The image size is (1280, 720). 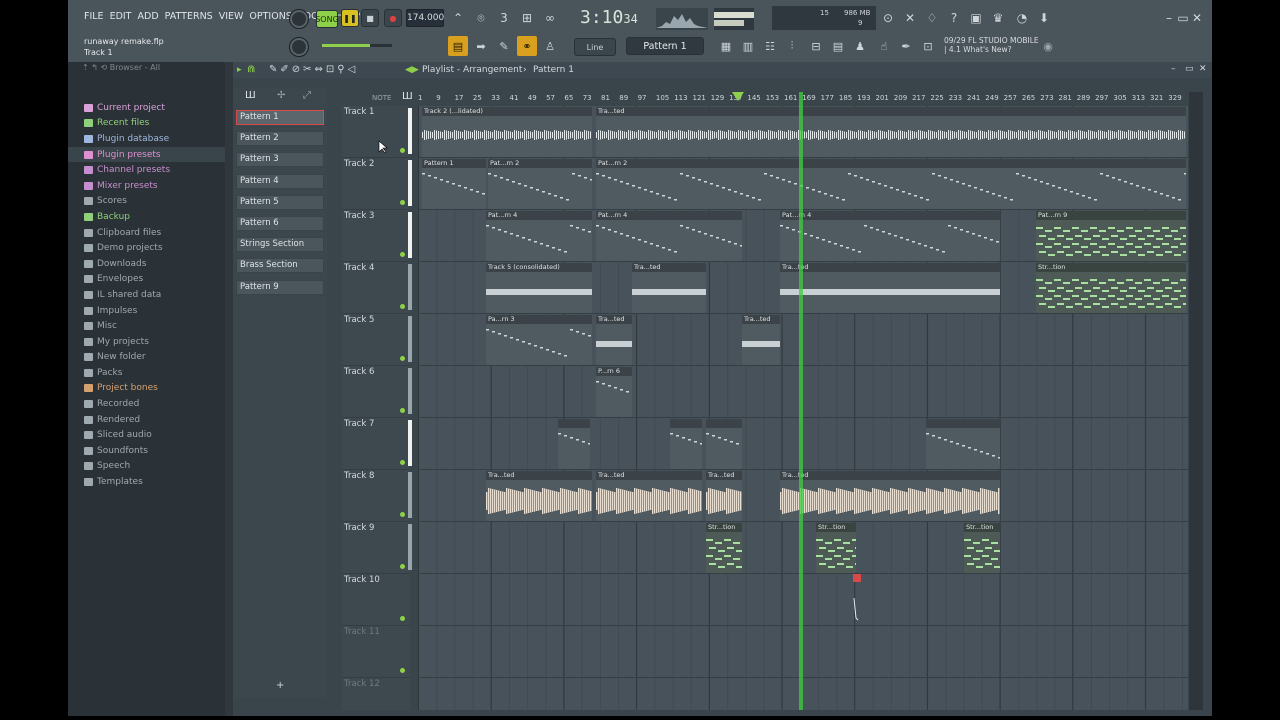 What do you see at coordinates (146, 295) in the screenshot?
I see `browser-item-12: IL shared data` at bounding box center [146, 295].